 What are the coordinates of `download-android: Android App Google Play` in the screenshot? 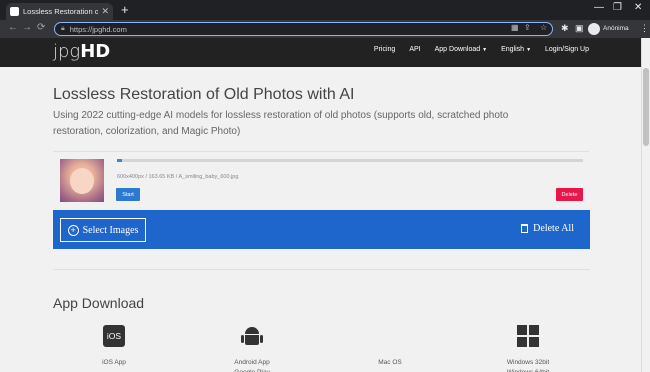 It's located at (252, 348).